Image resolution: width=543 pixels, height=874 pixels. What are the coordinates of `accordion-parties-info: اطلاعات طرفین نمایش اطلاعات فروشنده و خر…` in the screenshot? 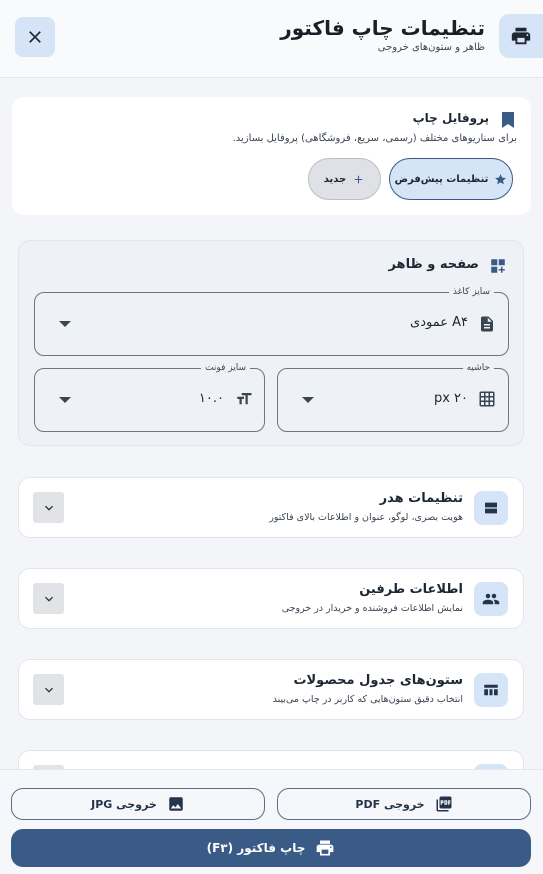 It's located at (271, 598).